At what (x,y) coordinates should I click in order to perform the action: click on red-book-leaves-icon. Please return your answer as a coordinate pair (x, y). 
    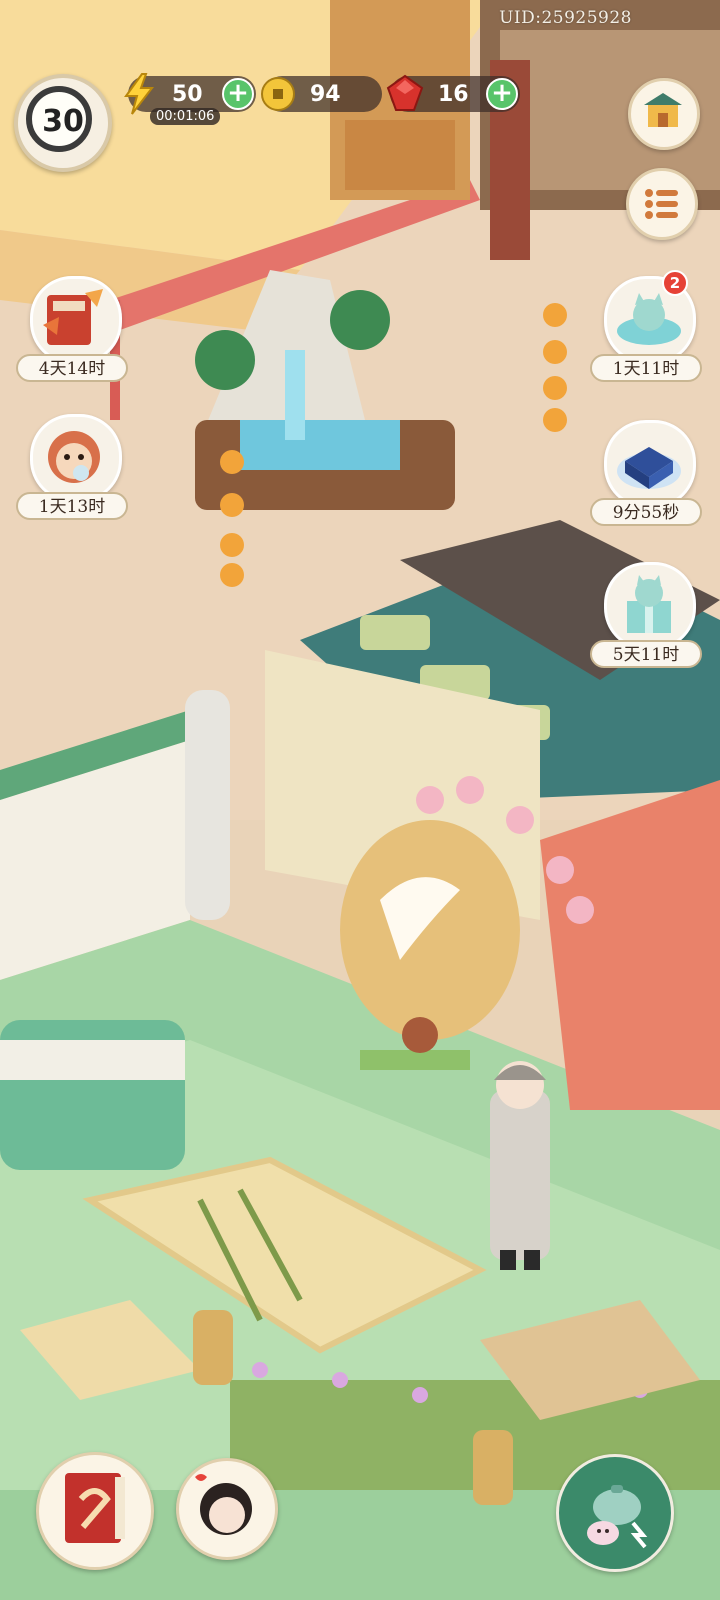
    Looking at the image, I should click on (73, 317).